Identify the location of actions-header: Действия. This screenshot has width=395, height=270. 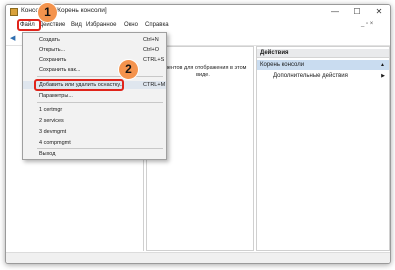
(323, 53).